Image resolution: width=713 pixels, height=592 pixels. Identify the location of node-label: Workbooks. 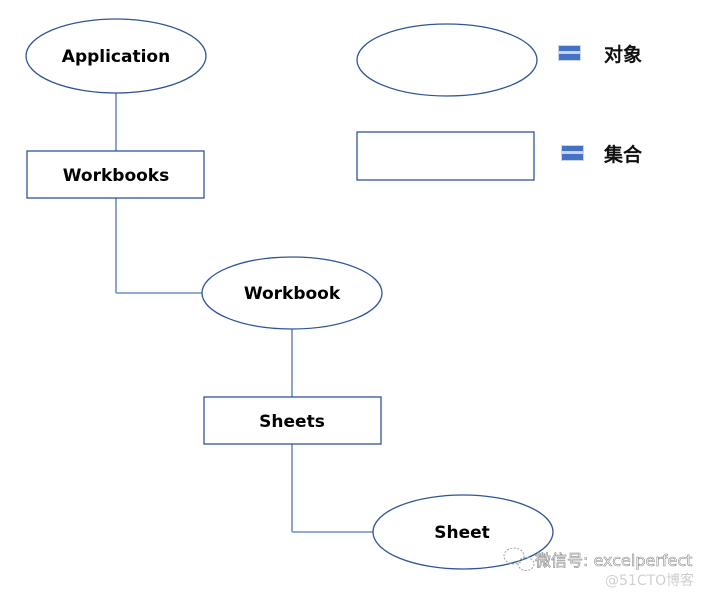
(116, 176).